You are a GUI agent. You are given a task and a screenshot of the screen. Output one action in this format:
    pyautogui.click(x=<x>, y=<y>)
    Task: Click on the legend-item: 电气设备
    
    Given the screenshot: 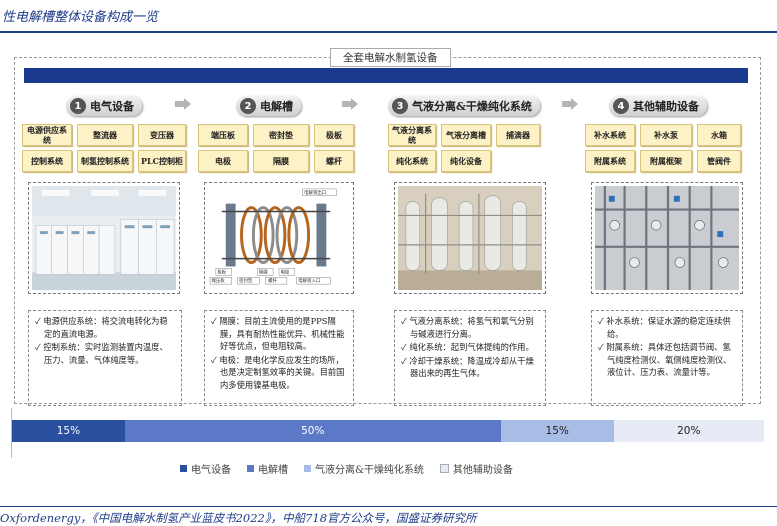 What is the action you would take?
    pyautogui.click(x=205, y=468)
    